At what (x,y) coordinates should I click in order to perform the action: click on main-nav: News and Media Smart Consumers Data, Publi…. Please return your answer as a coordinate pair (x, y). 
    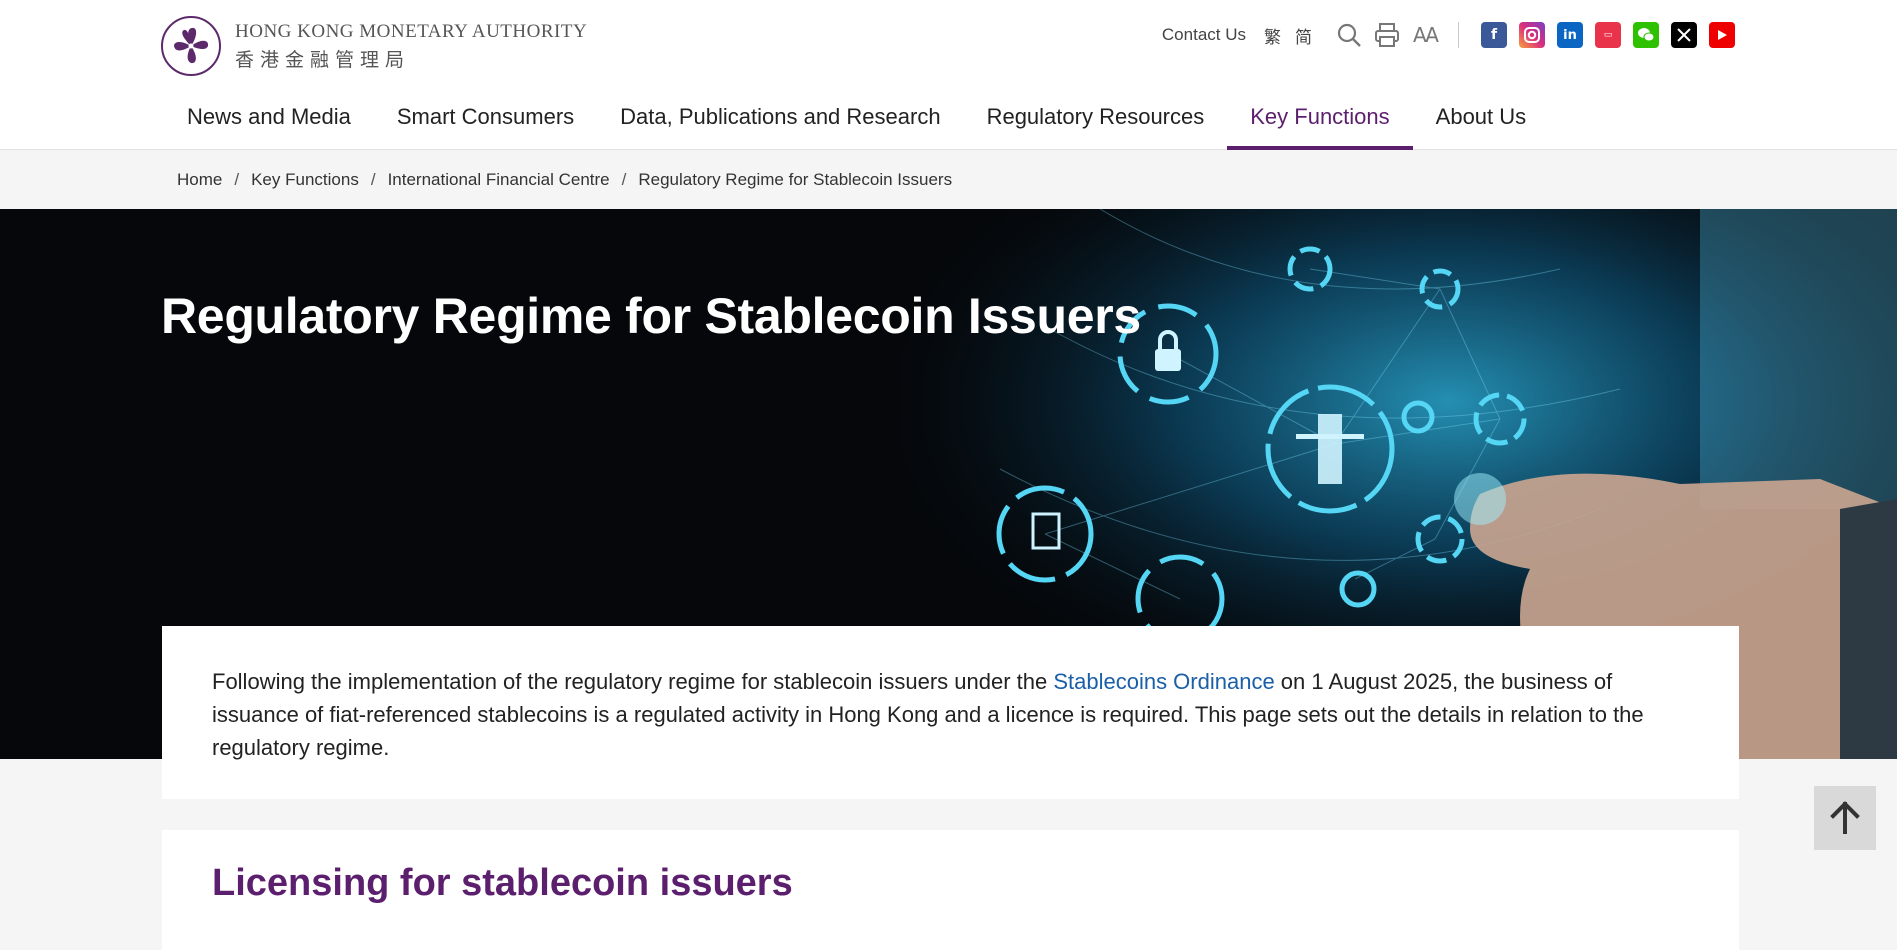
    Looking at the image, I should click on (856, 122).